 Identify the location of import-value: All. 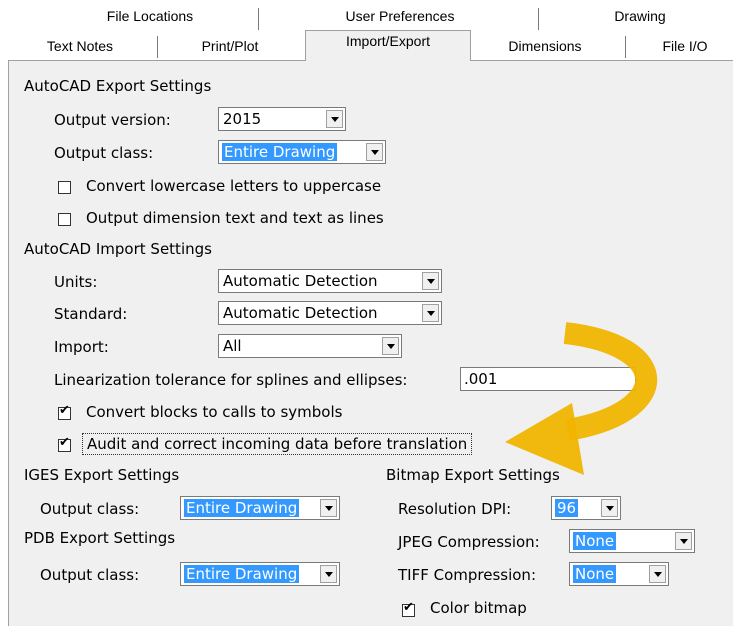
(232, 346).